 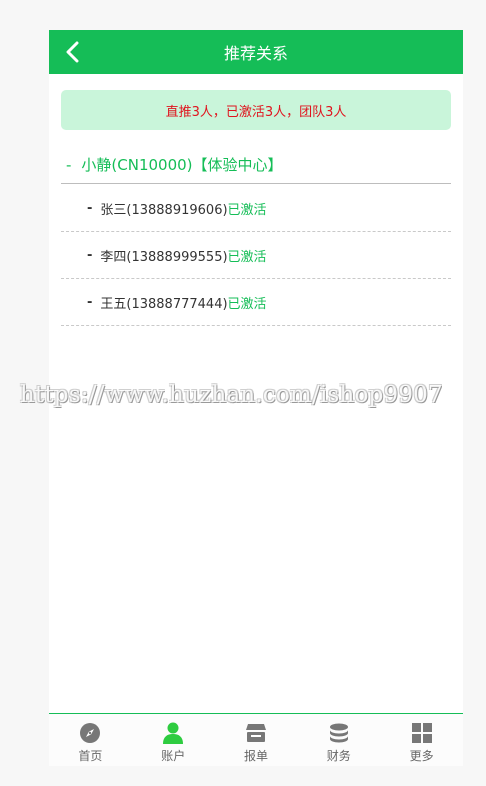 What do you see at coordinates (164, 210) in the screenshot?
I see `child-member-name: 张三(13888919606)` at bounding box center [164, 210].